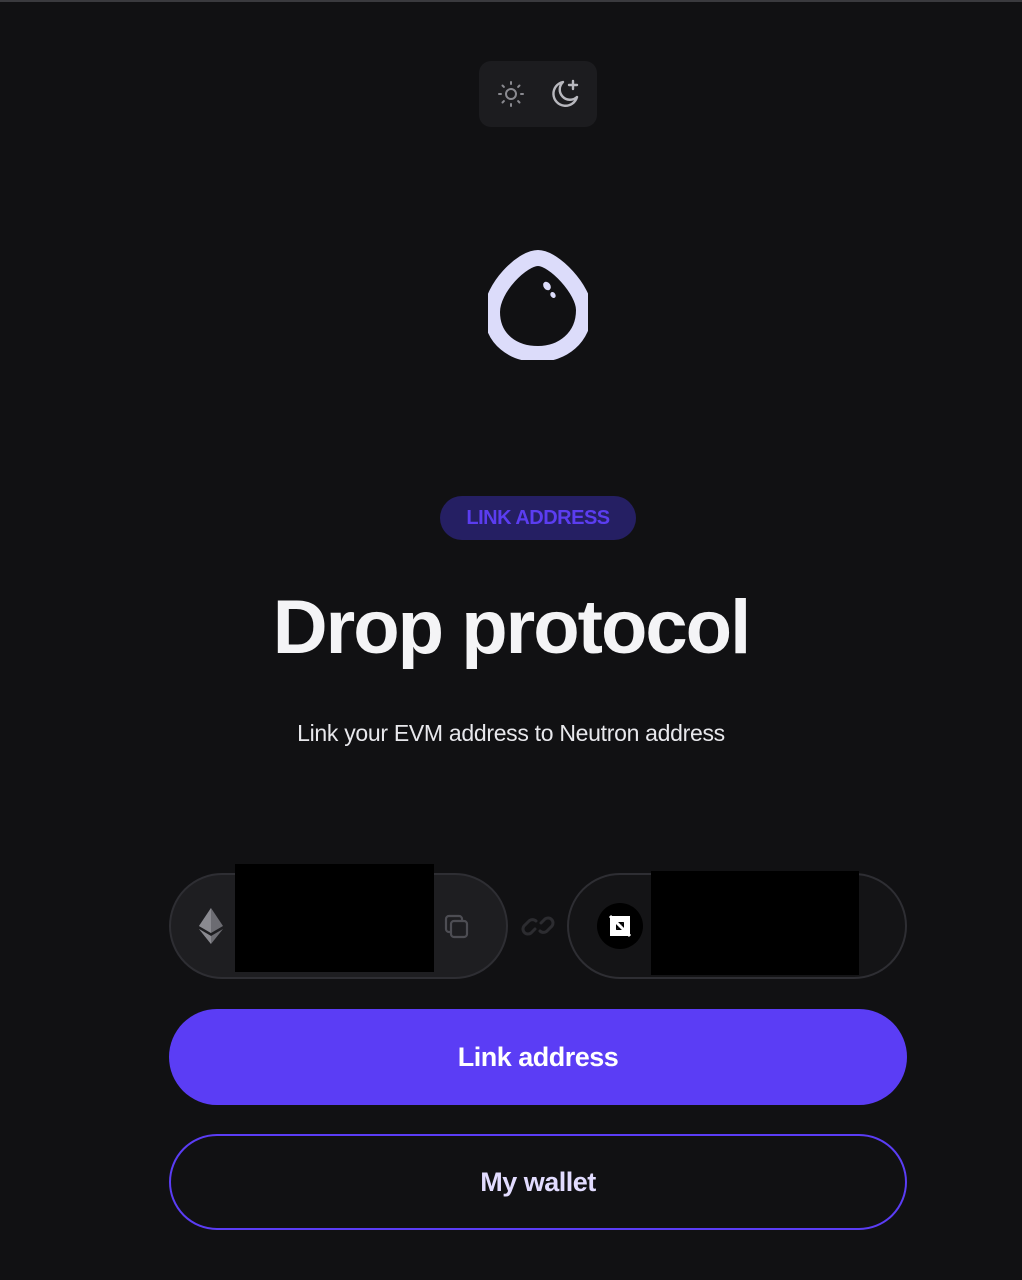 The image size is (1022, 1280). What do you see at coordinates (511, 627) in the screenshot?
I see `page-title: Drop protocol` at bounding box center [511, 627].